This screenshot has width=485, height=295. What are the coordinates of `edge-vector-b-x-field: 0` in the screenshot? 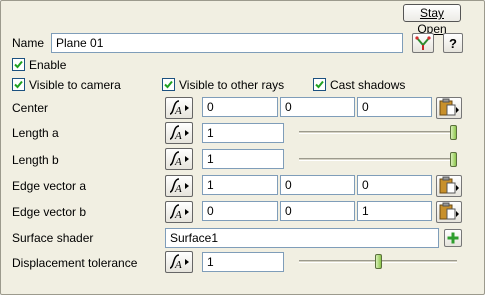 It's located at (240, 211).